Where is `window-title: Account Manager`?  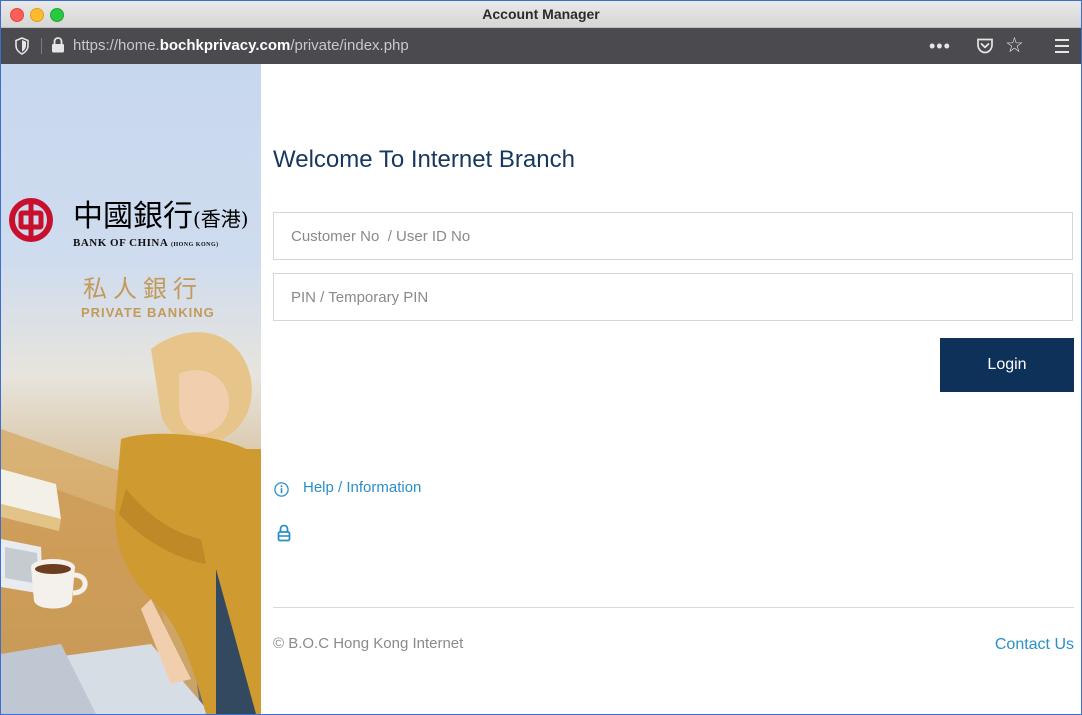 window-title: Account Manager is located at coordinates (541, 14).